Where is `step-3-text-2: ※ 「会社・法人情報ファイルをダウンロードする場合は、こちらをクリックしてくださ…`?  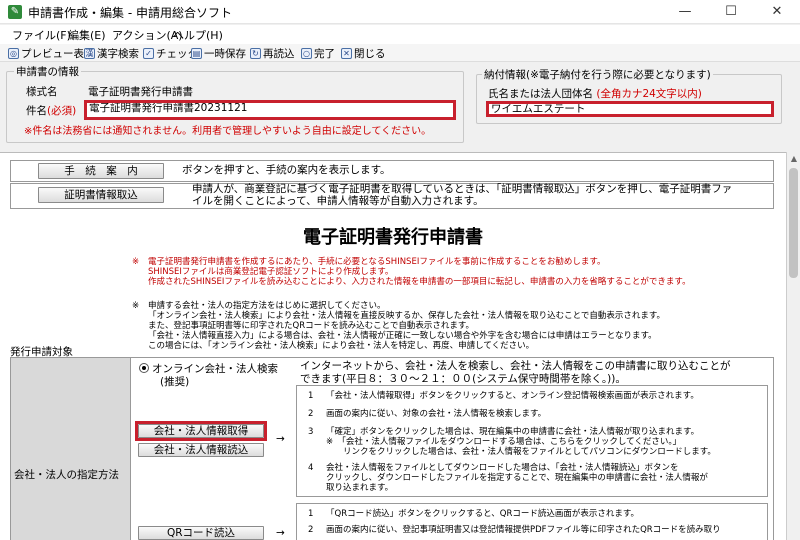 step-3-text-2: ※ 「会社・法人情報ファイルをダウンロードする場合は、こちらをクリックしてくださ… is located at coordinates (504, 442).